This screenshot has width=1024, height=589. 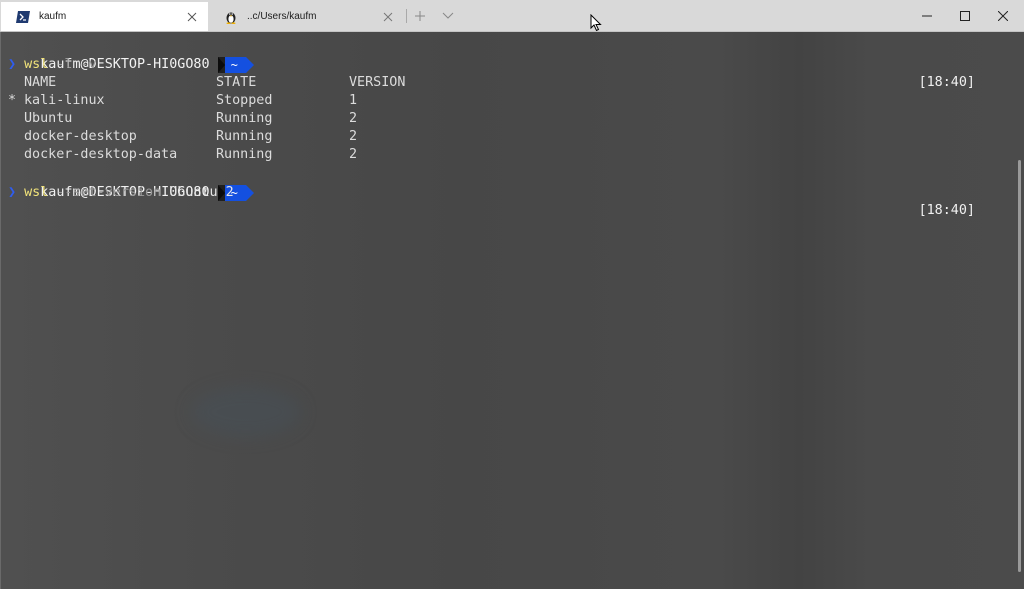 What do you see at coordinates (377, 82) in the screenshot?
I see `header-version: VERSION` at bounding box center [377, 82].